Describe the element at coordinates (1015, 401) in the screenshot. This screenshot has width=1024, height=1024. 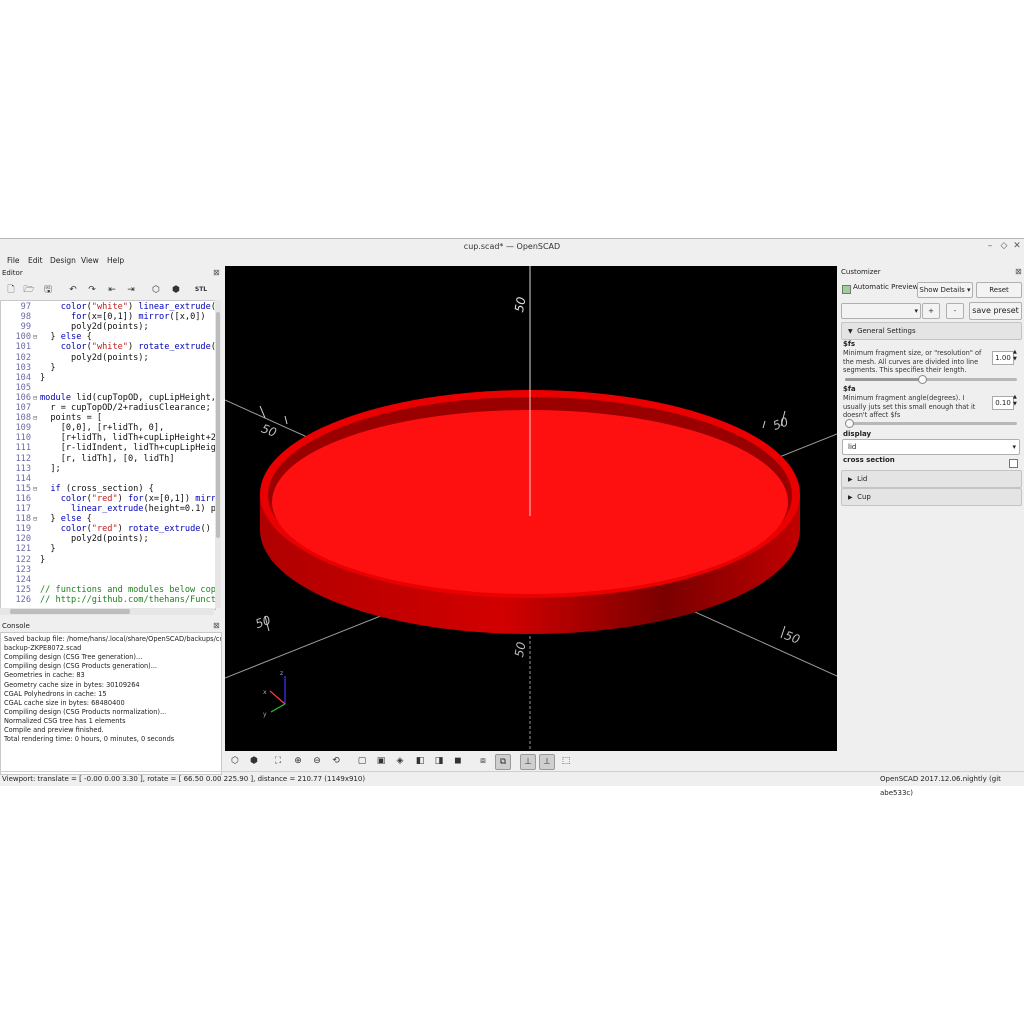
I see `fa-spin-arrows-icon: ▲ ▼` at that location.